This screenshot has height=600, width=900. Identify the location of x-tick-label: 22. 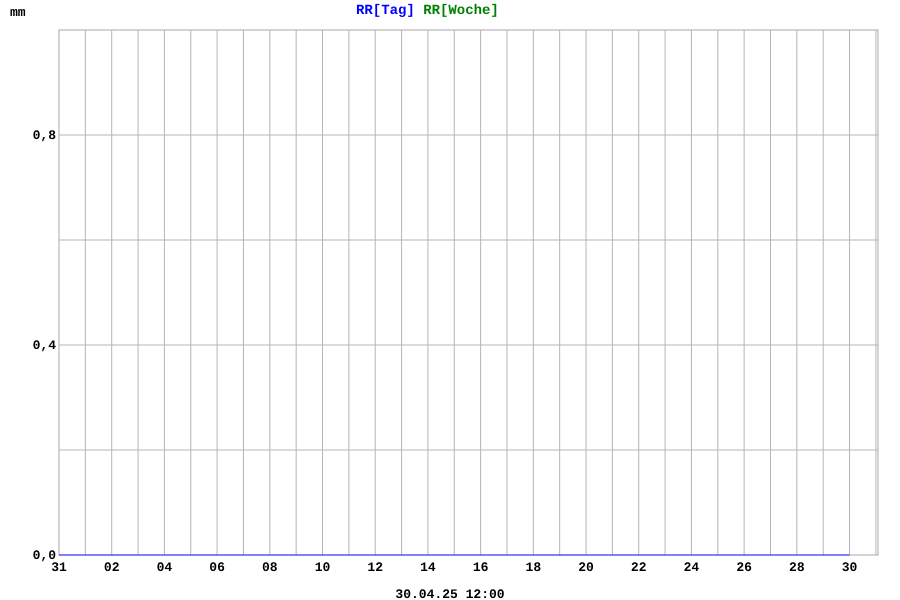
(638, 567).